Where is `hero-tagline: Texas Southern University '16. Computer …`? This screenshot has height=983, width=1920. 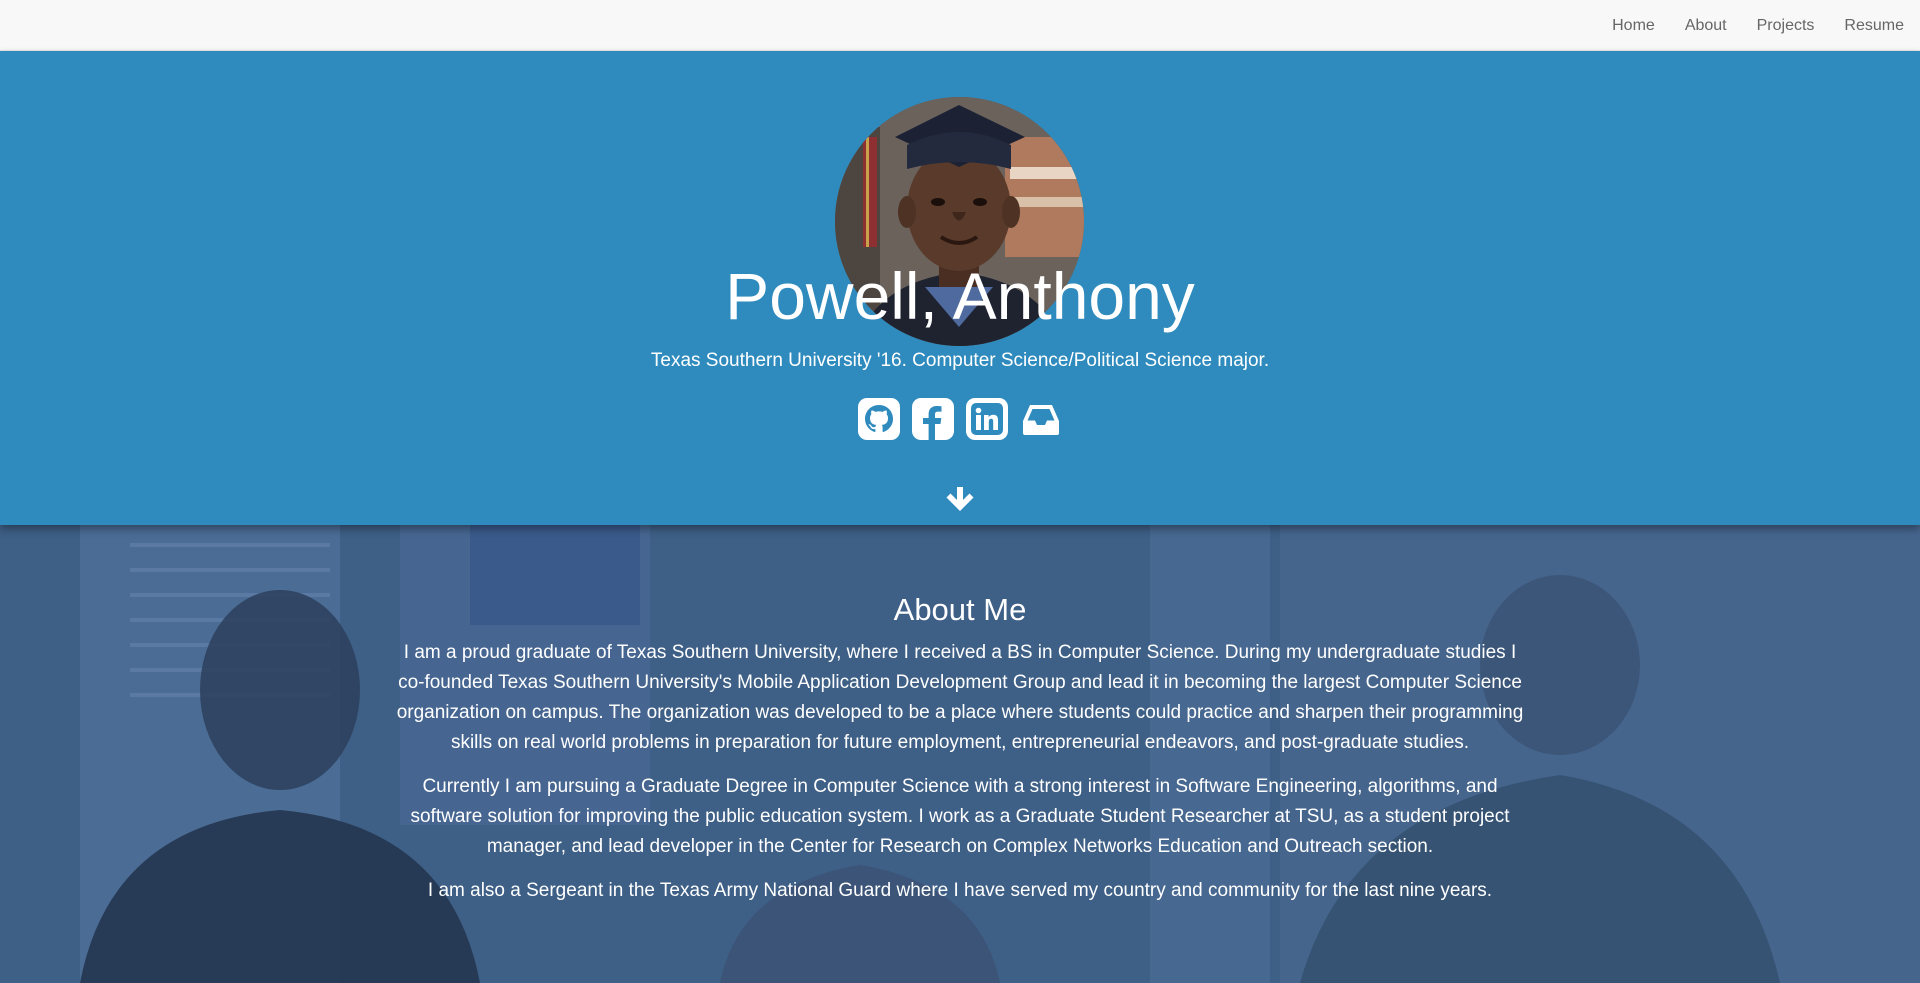
hero-tagline: Texas Southern University '16. Computer … is located at coordinates (960, 360).